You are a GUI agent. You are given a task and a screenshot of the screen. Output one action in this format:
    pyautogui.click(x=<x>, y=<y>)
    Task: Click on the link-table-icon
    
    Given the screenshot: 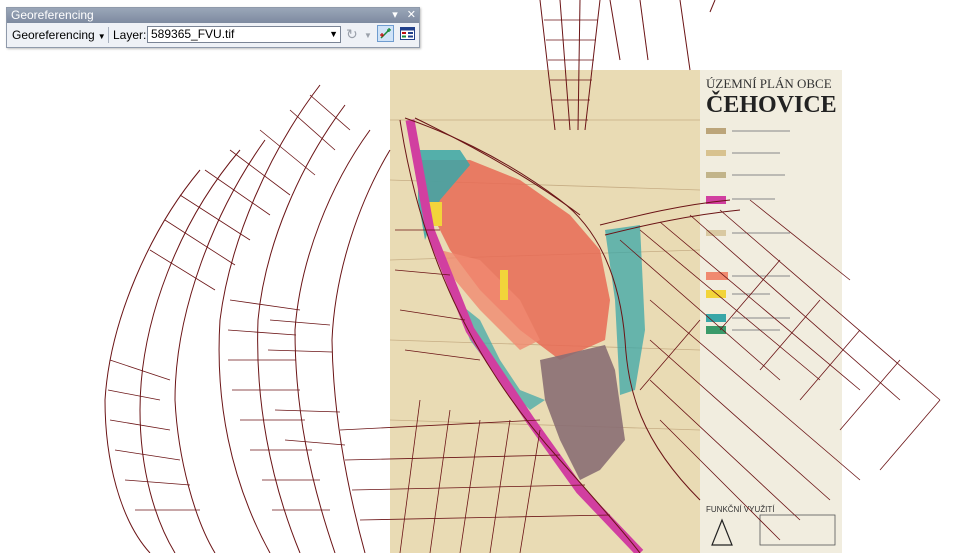 What is the action you would take?
    pyautogui.click(x=407, y=33)
    